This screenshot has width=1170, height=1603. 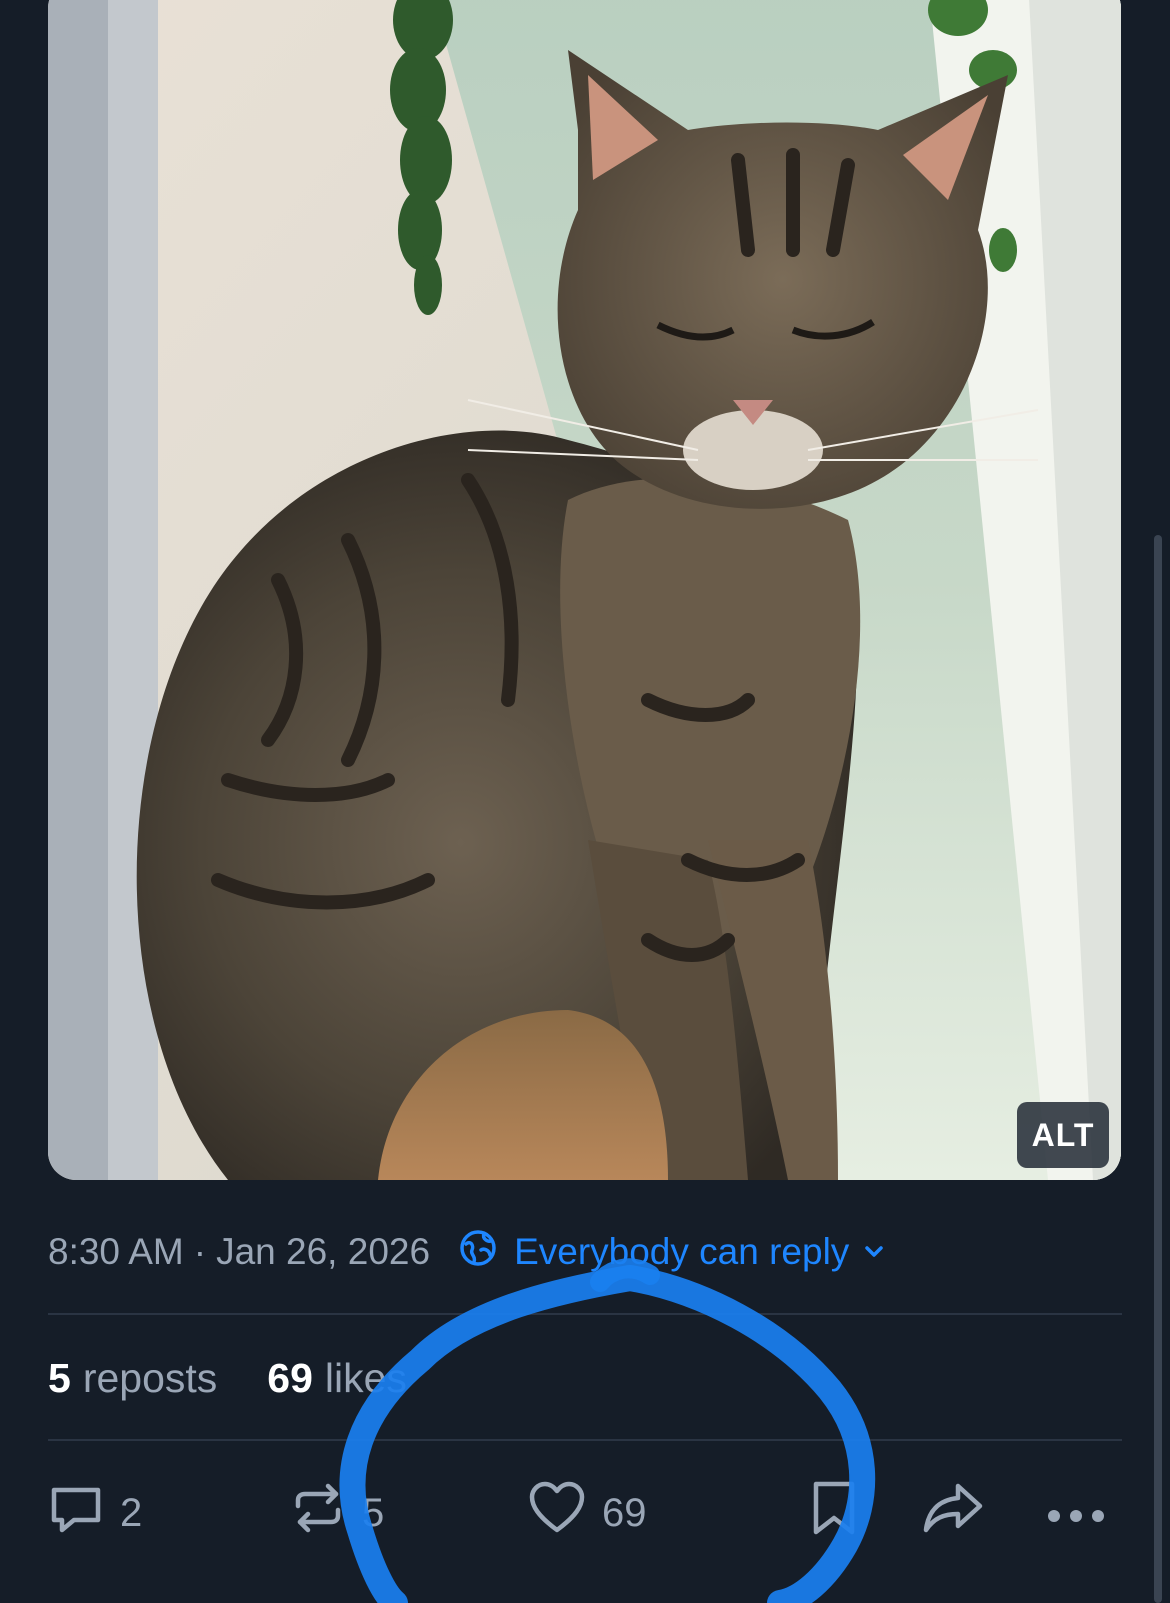 What do you see at coordinates (116, 1251) in the screenshot?
I see `post-timestamp: 8:30 AM` at bounding box center [116, 1251].